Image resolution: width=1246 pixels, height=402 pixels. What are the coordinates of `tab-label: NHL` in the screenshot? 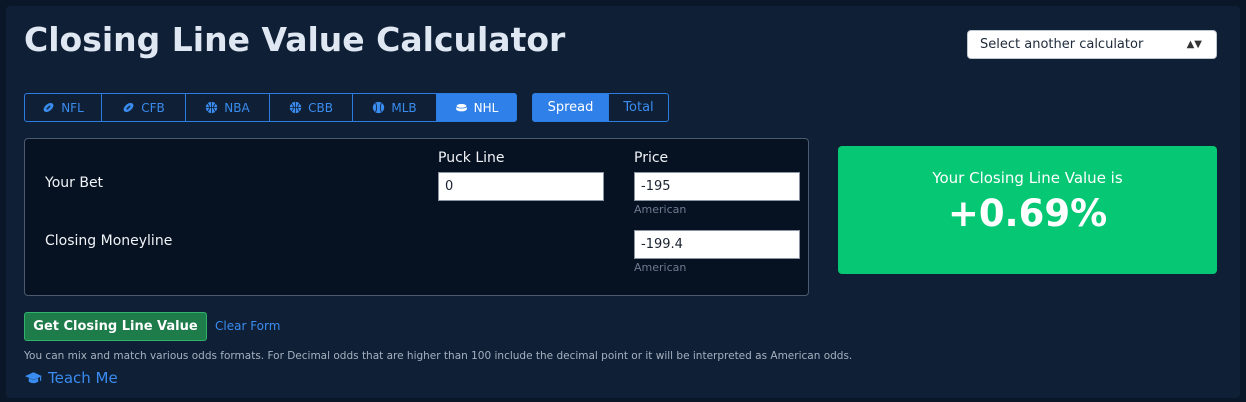 It's located at (486, 107).